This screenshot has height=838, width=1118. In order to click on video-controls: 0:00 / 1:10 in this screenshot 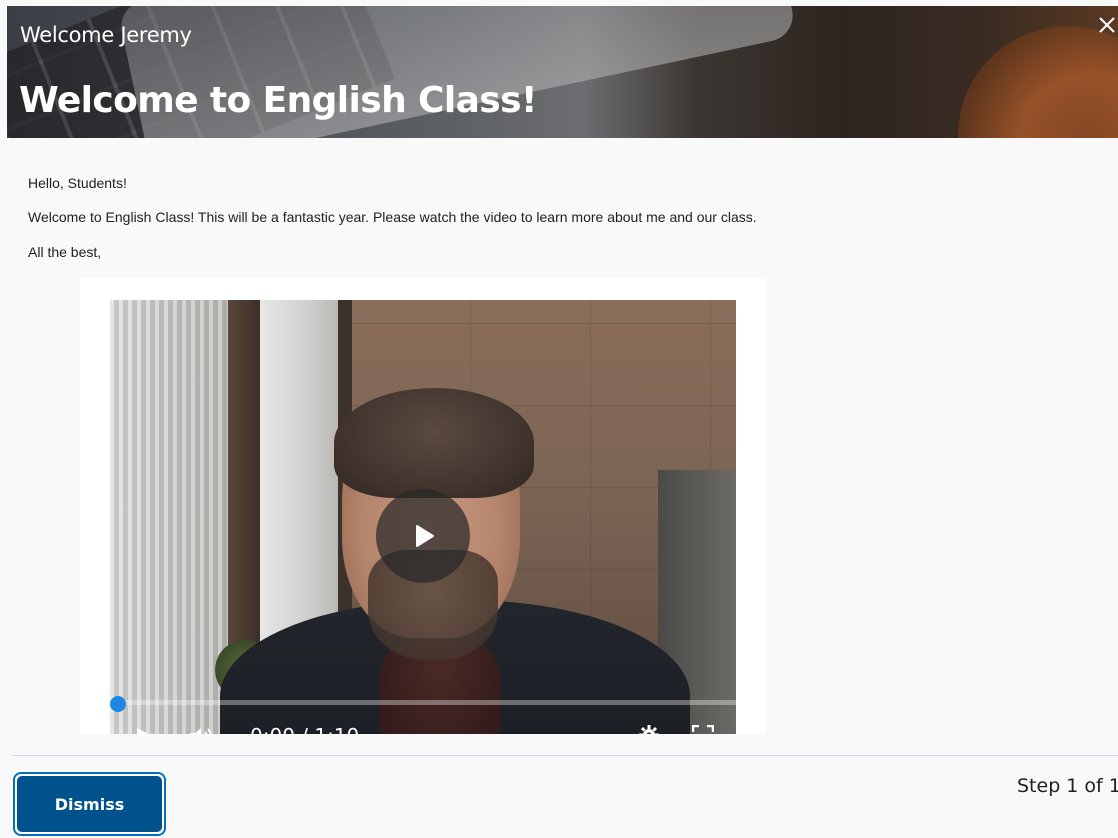, I will do `click(423, 726)`.